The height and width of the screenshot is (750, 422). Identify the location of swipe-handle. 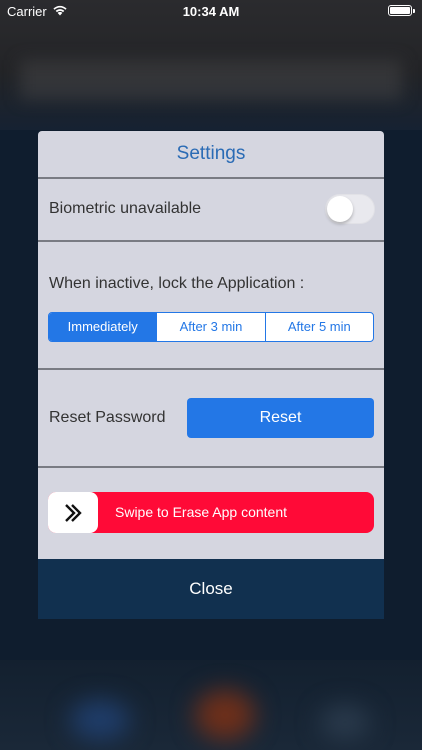
(73, 512).